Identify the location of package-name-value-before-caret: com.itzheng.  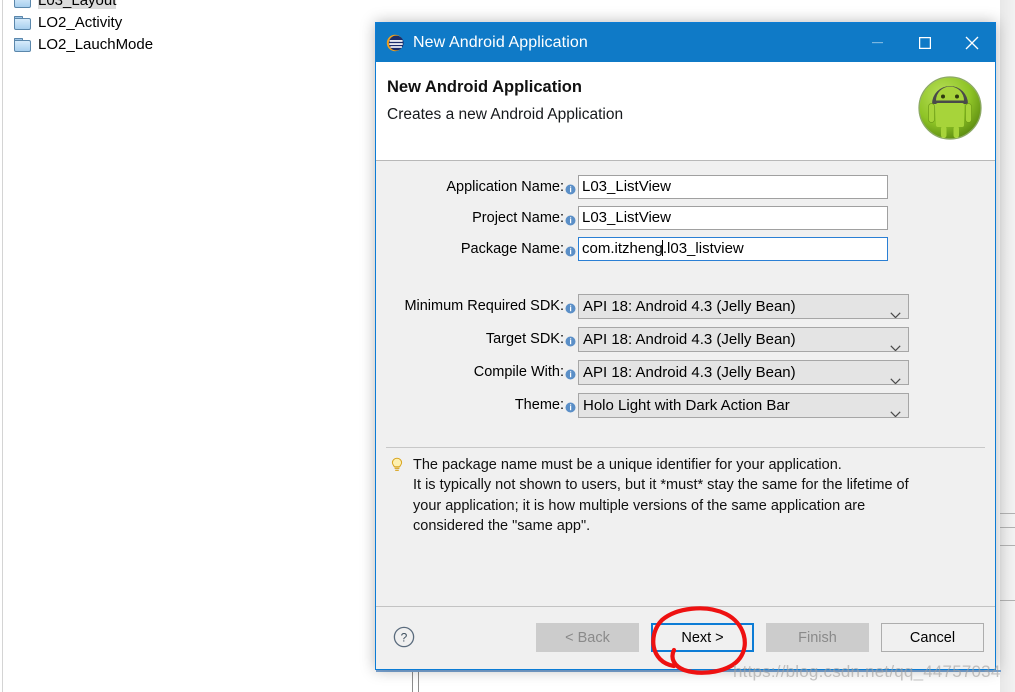
(622, 248).